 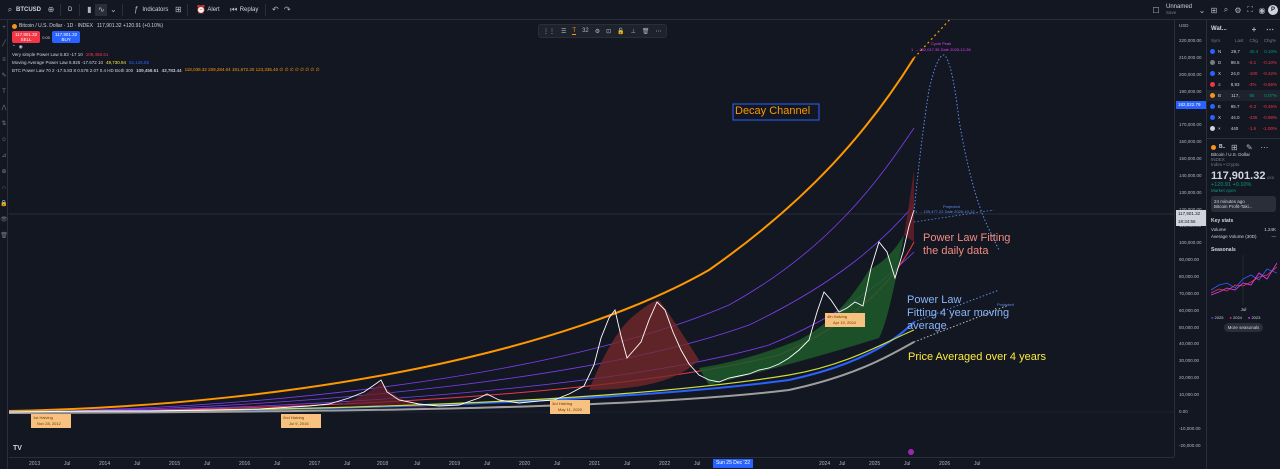 I want to click on sell-button: 117,901.32 SELL, so click(x=26, y=37).